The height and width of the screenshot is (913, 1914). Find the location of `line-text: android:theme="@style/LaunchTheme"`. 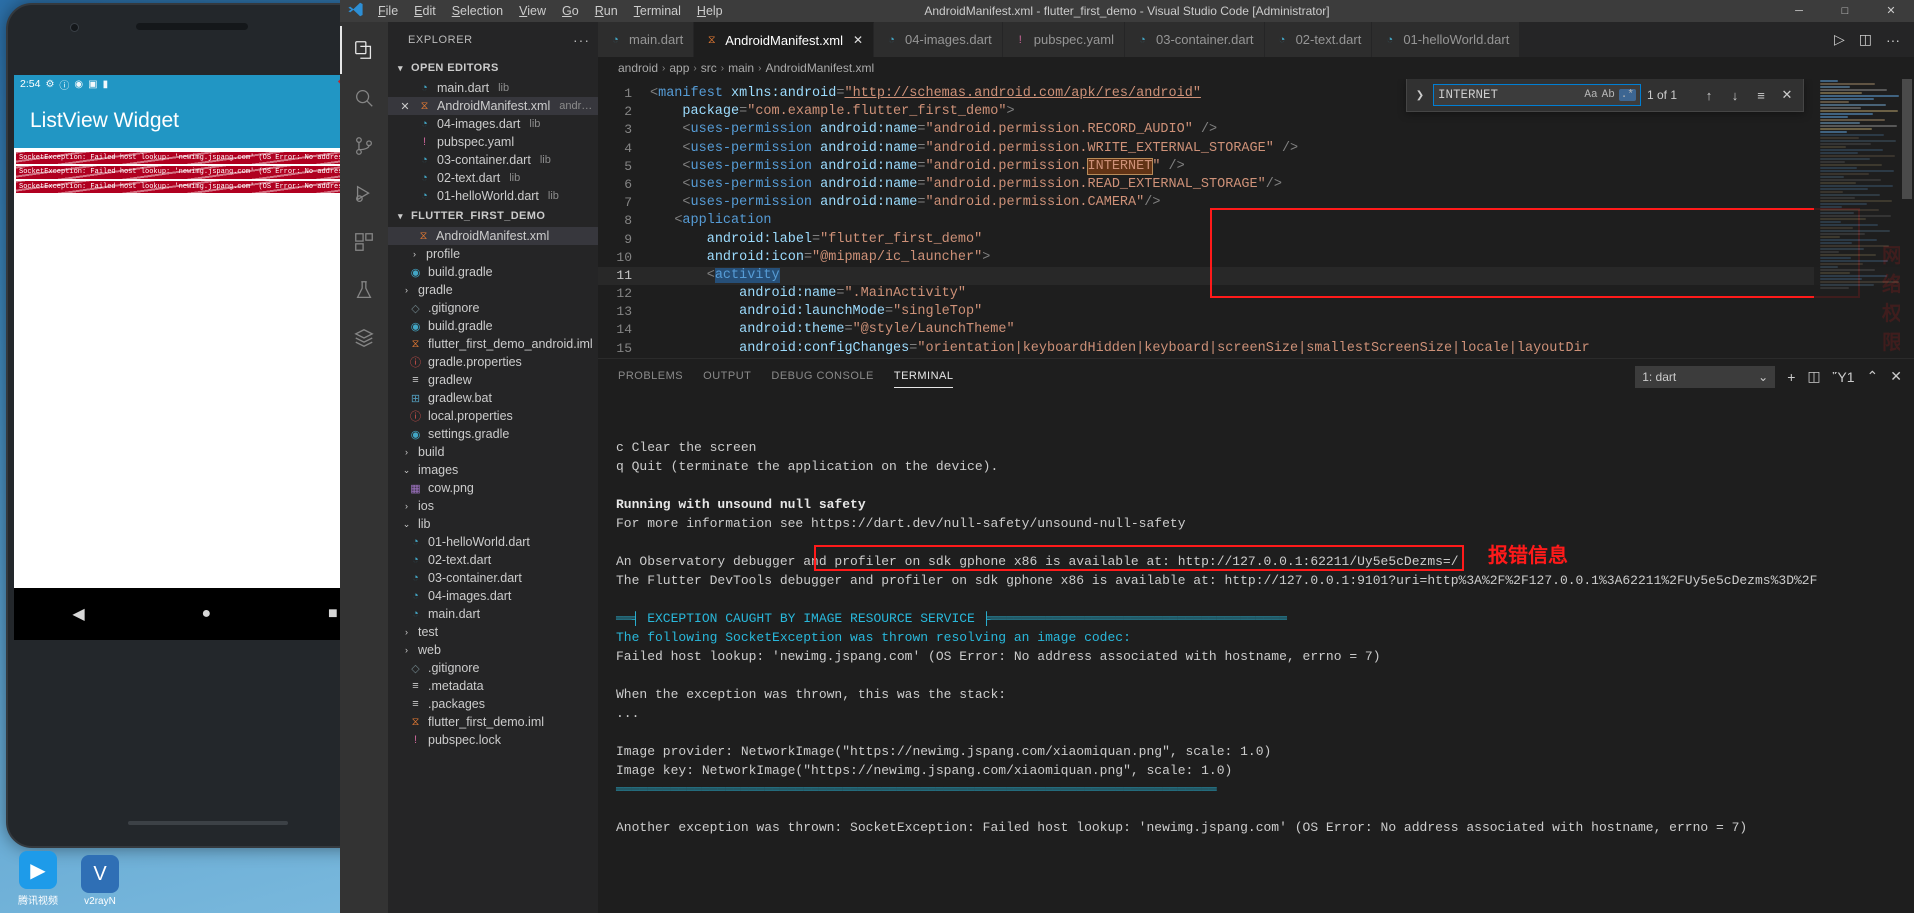

line-text: android:theme="@style/LaunchTheme" is located at coordinates (1282, 330).